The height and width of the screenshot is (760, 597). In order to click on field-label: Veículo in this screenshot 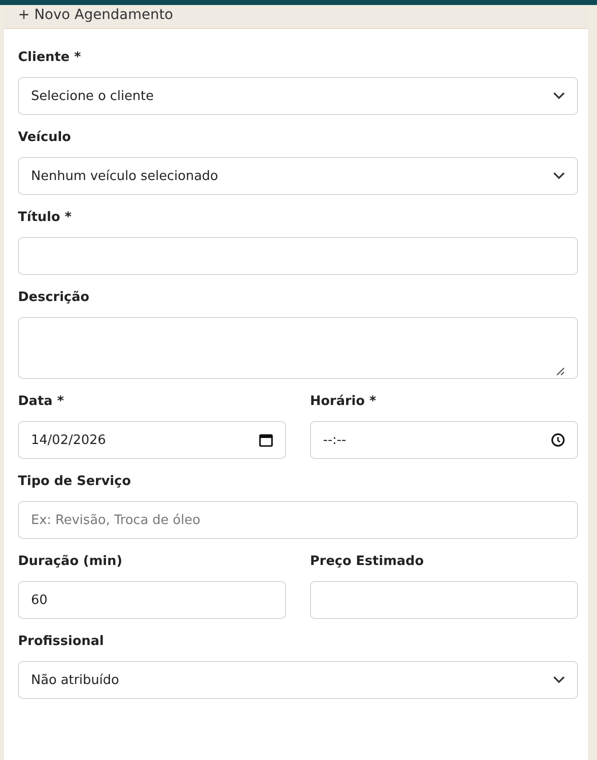, I will do `click(45, 138)`.